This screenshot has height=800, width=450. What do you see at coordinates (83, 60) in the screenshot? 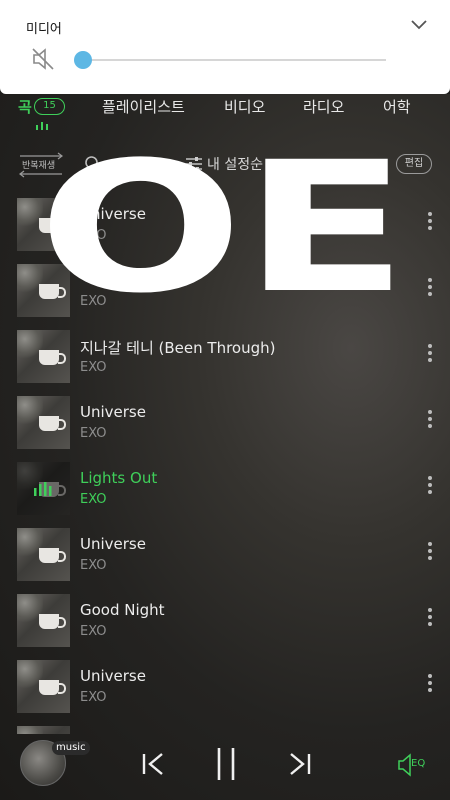
I see `volume-slider-knob` at bounding box center [83, 60].